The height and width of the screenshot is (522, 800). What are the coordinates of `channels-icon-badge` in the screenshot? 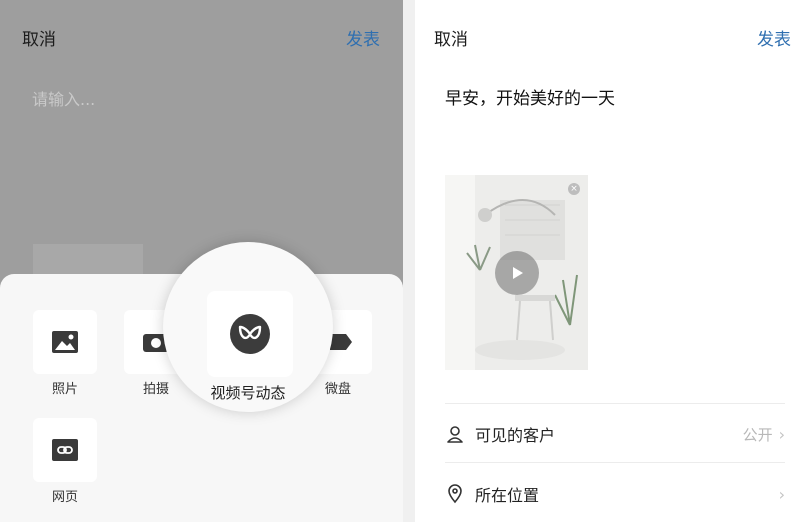 It's located at (250, 334).